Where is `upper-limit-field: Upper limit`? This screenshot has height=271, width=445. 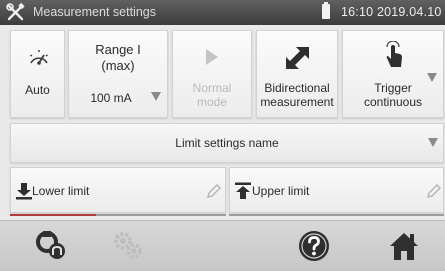 upper-limit-field: Upper limit is located at coordinates (336, 190).